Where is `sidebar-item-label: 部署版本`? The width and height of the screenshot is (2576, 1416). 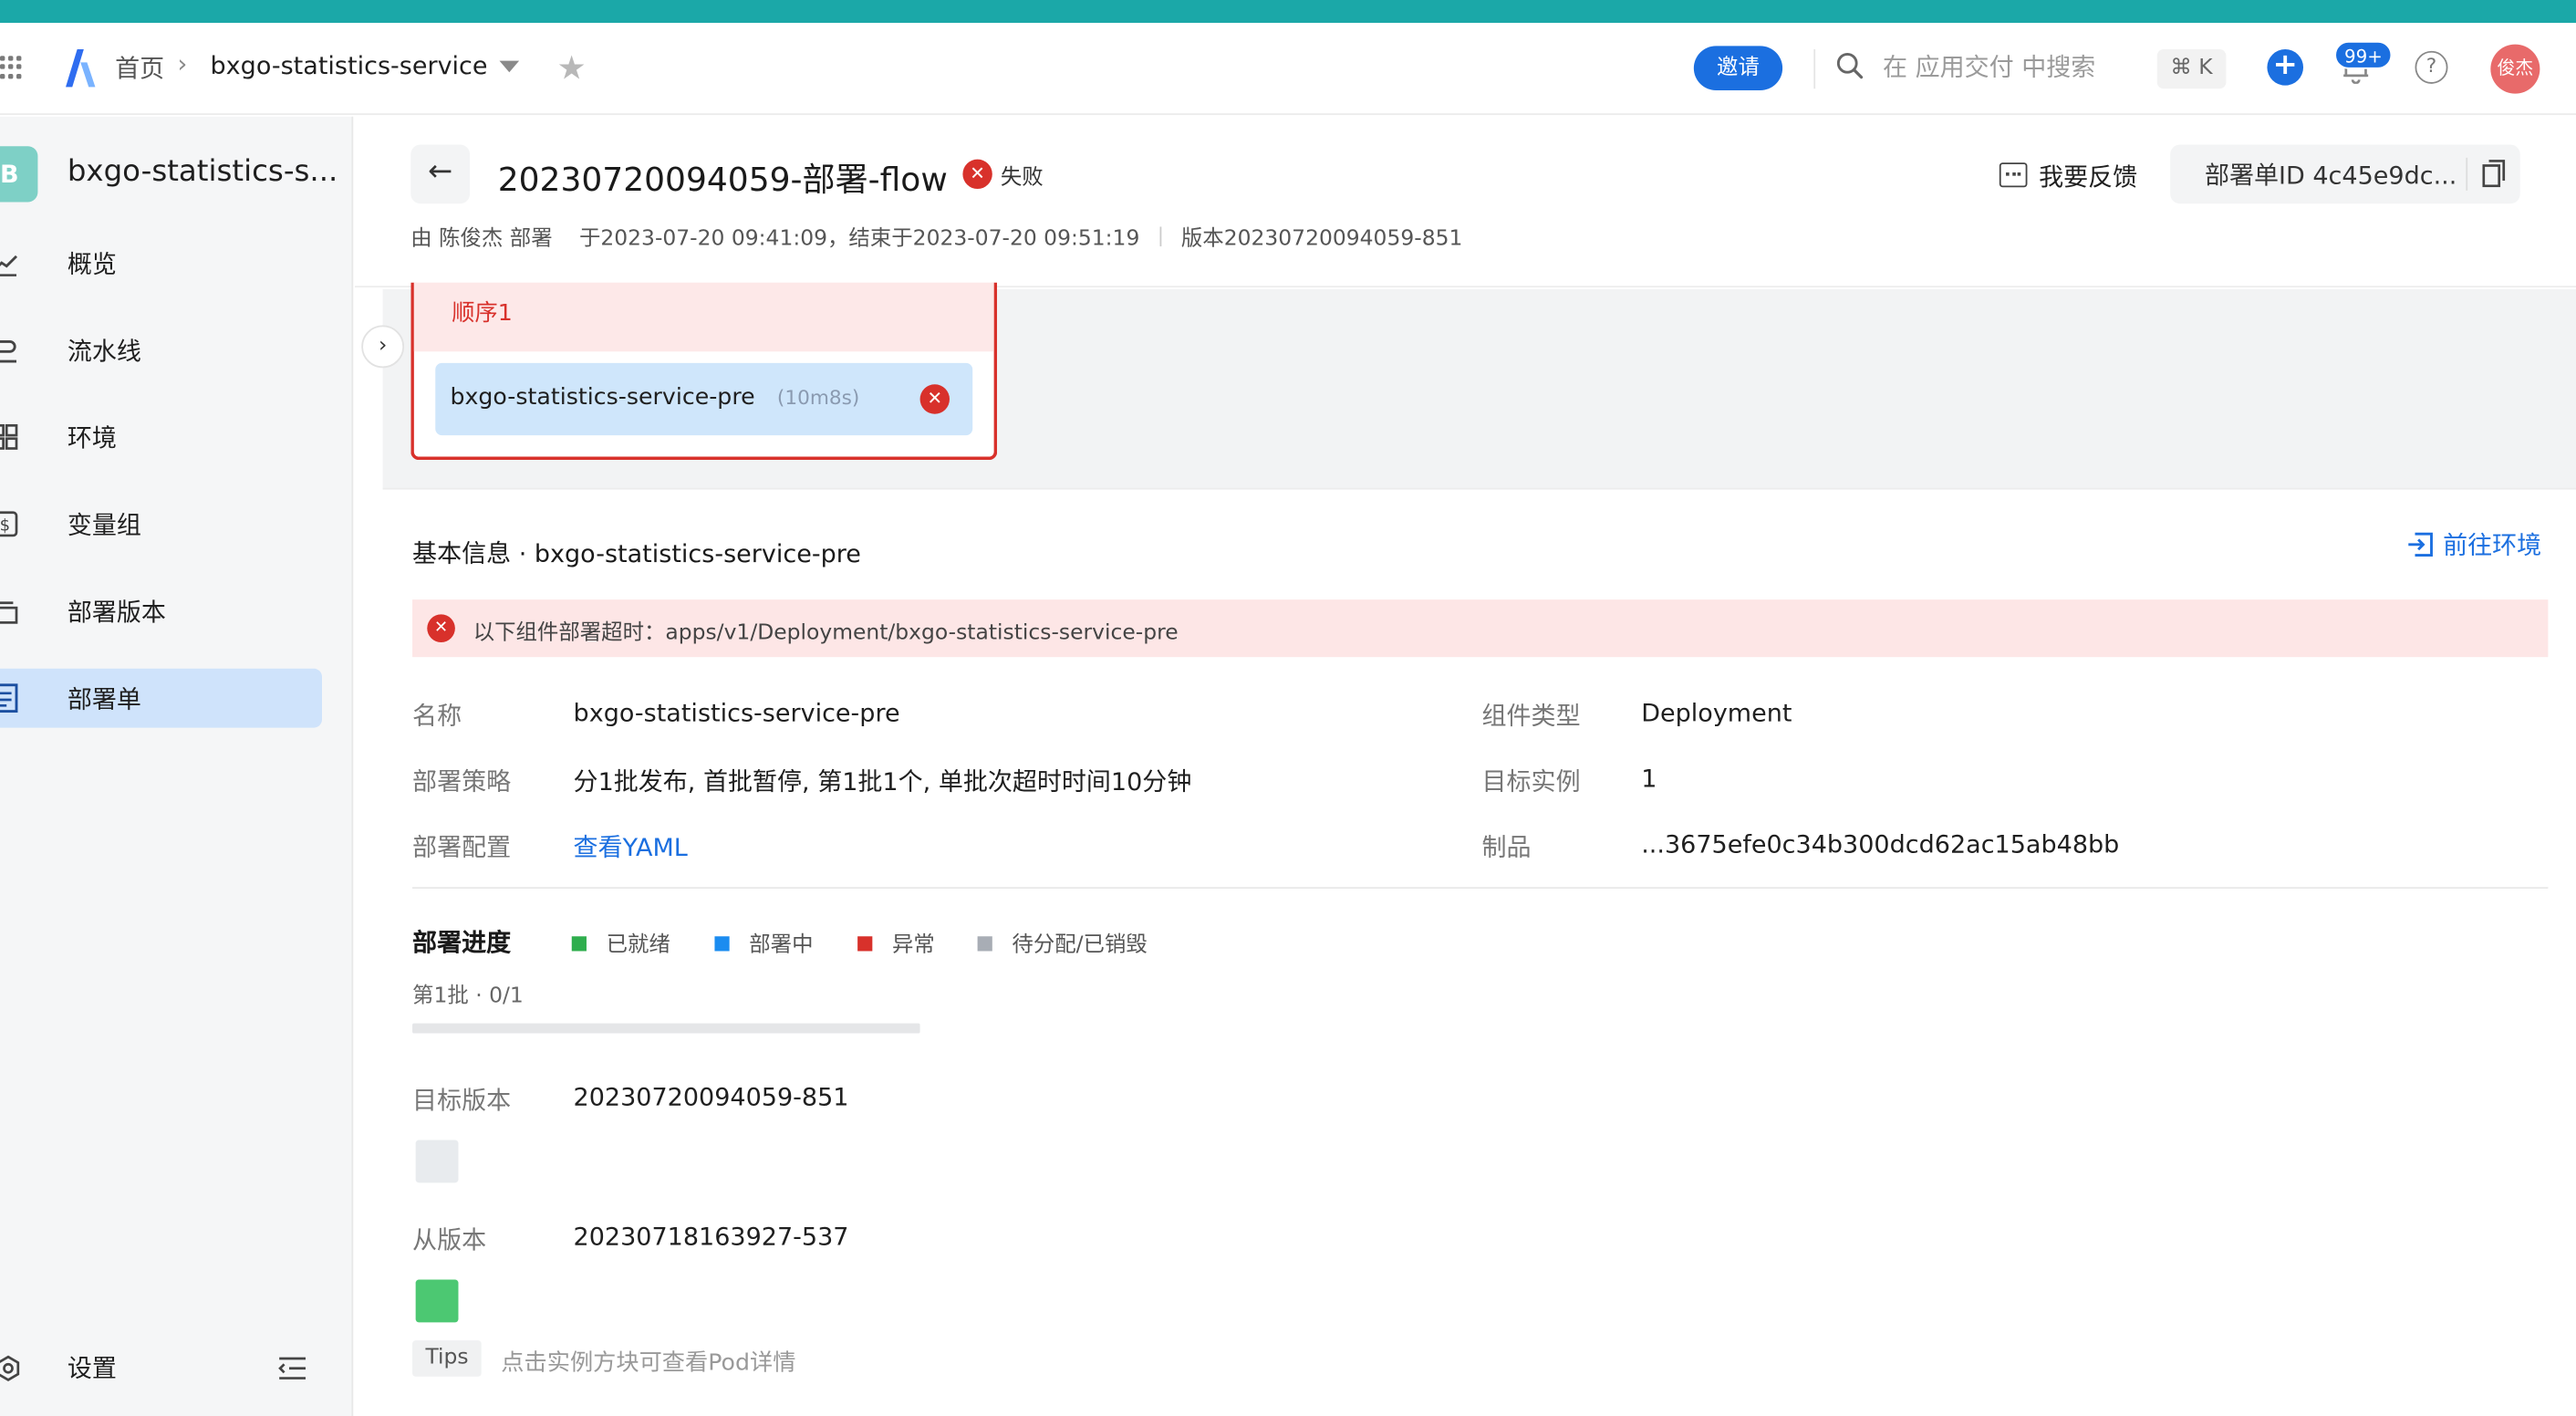
sidebar-item-label: 部署版本 is located at coordinates (116, 613).